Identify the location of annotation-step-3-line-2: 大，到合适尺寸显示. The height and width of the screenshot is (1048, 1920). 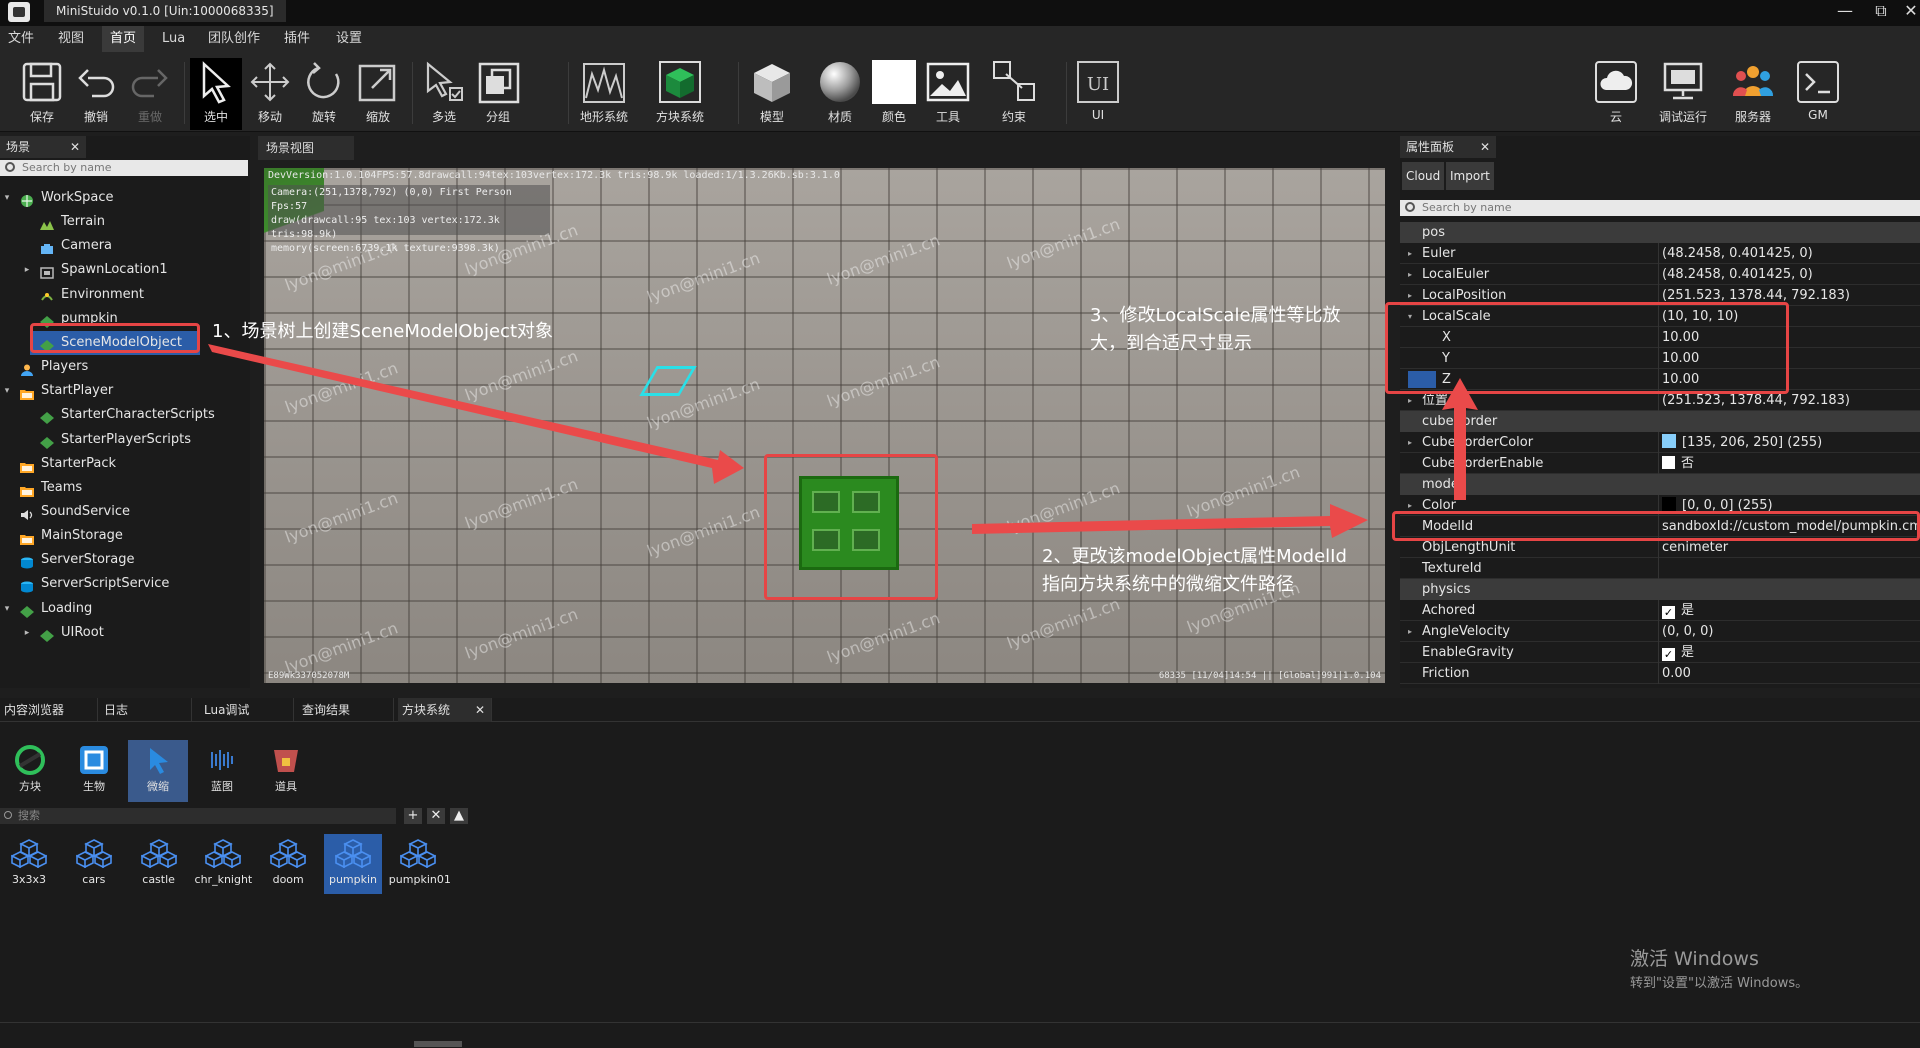
(1171, 343).